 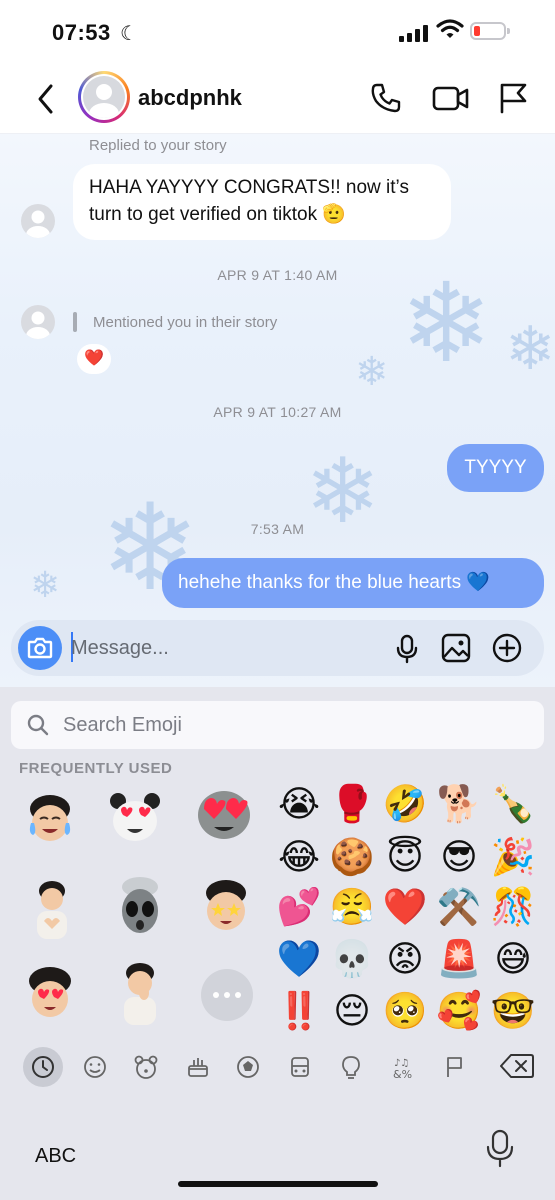 I want to click on camera-button, so click(x=40, y=648).